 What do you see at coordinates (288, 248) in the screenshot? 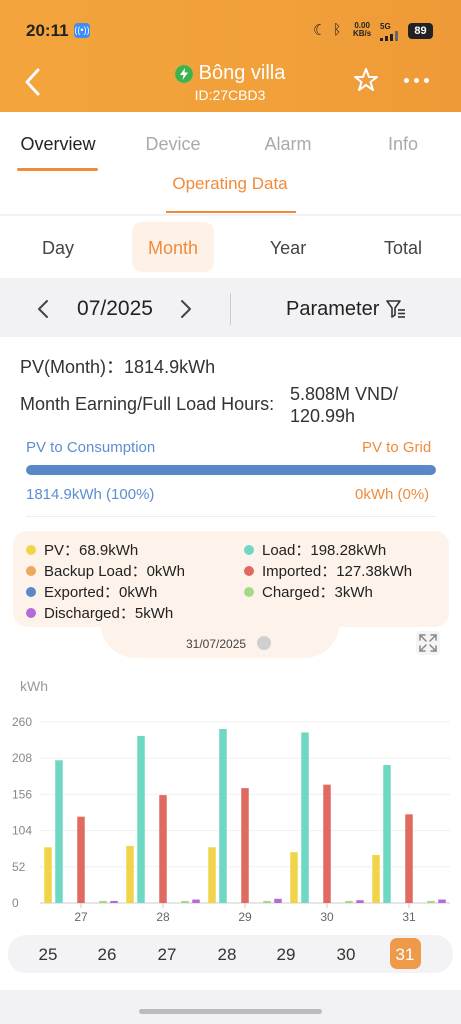
I see `period-year: Year` at bounding box center [288, 248].